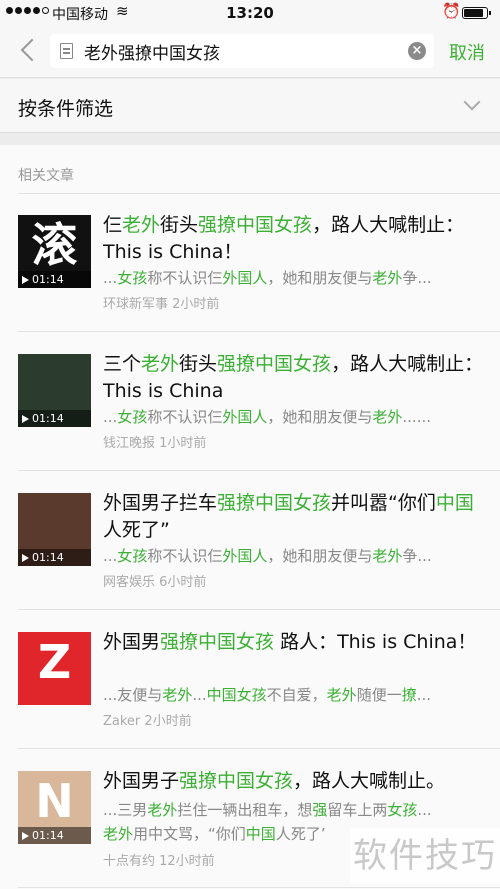 Image resolution: width=500 pixels, height=889 pixels. What do you see at coordinates (472, 102) in the screenshot?
I see `chevron-down-icon` at bounding box center [472, 102].